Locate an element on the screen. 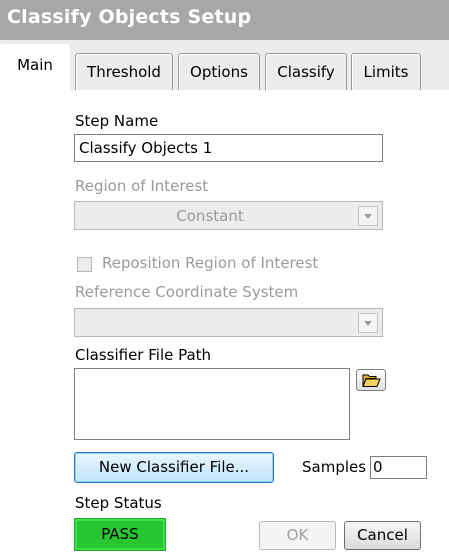  browse-button is located at coordinates (371, 380).